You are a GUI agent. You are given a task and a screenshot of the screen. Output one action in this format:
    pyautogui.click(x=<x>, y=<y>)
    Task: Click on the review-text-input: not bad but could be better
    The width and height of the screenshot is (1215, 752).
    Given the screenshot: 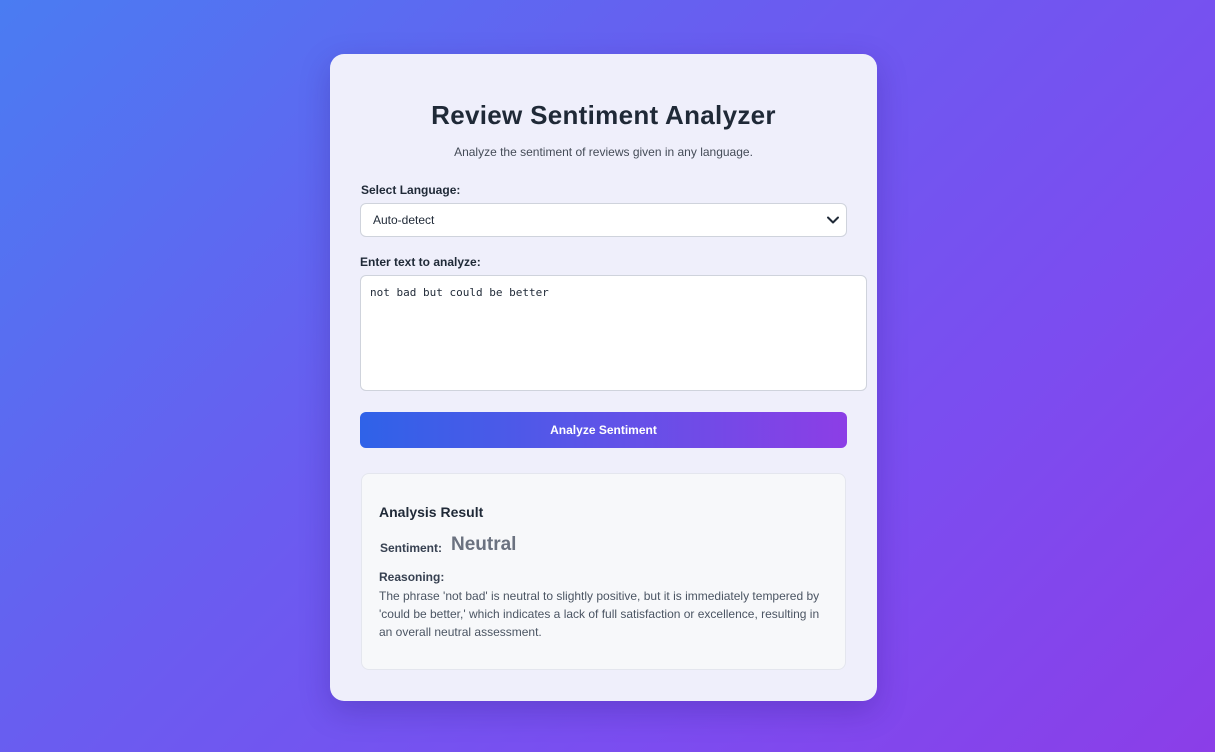 What is the action you would take?
    pyautogui.click(x=613, y=333)
    